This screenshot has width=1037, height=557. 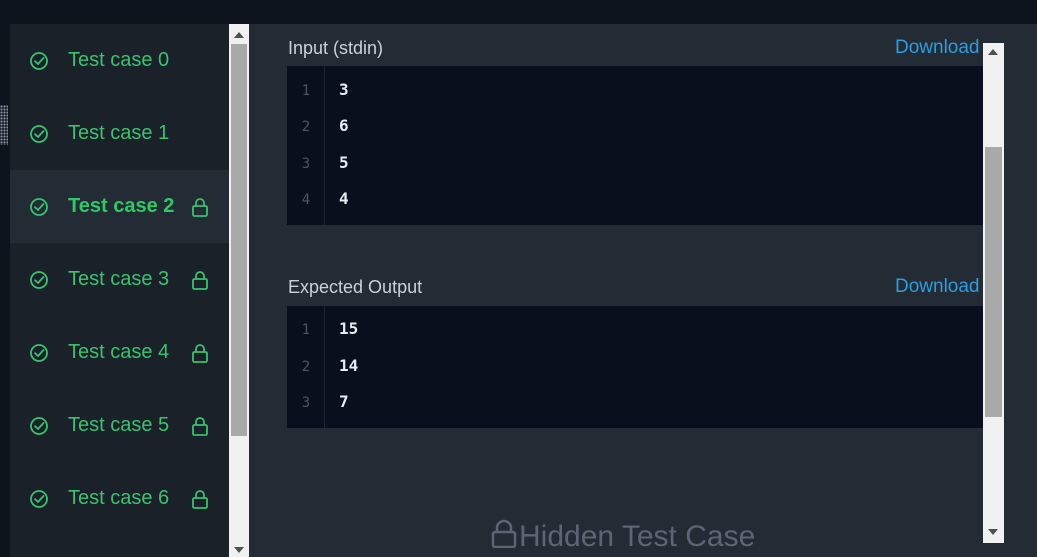 I want to click on code-line: 4 4, so click(x=635, y=200).